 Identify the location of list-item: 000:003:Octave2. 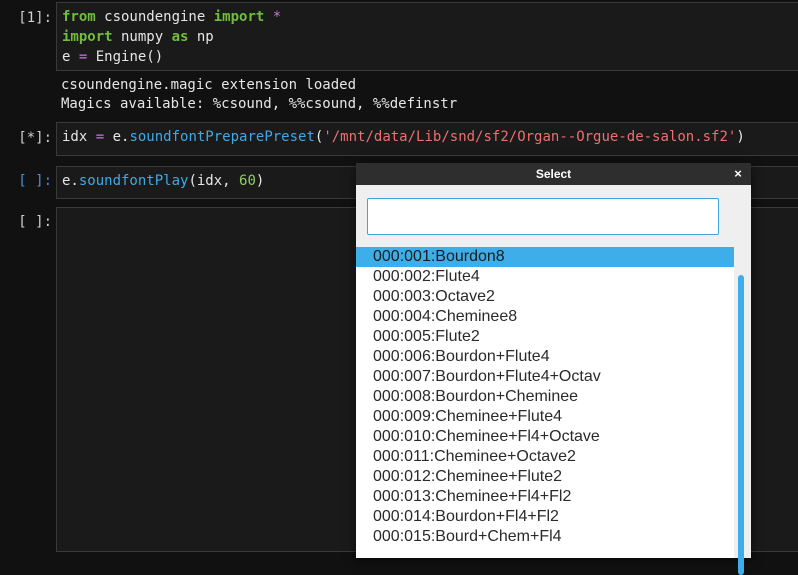
(545, 297).